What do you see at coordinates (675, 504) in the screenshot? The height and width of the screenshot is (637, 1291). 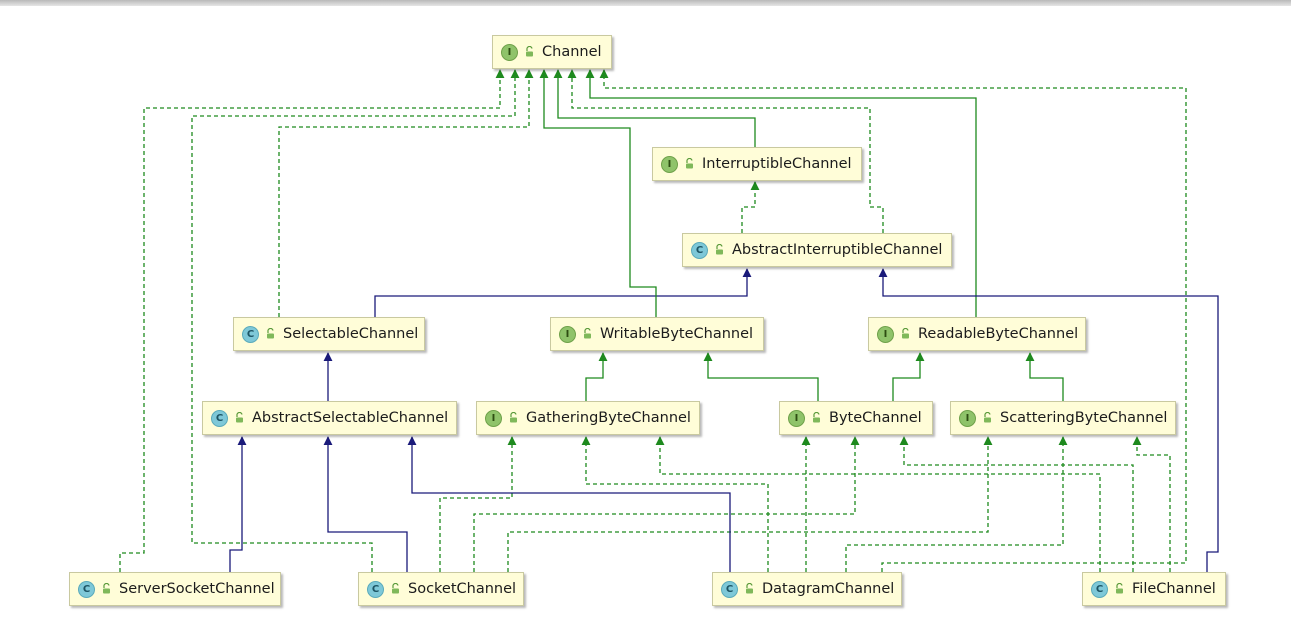 I see `edge-datagram-to-gathering` at bounding box center [675, 504].